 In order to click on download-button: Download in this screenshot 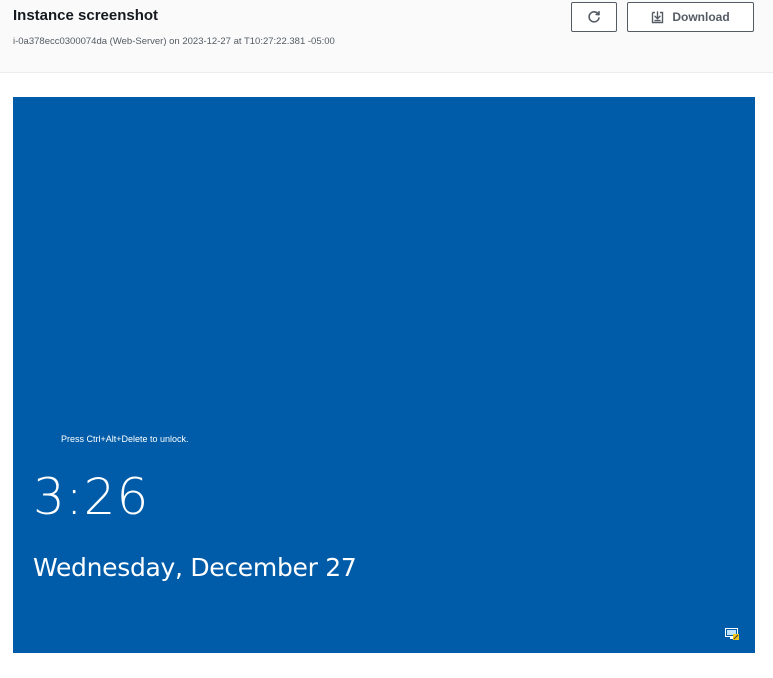, I will do `click(690, 17)`.